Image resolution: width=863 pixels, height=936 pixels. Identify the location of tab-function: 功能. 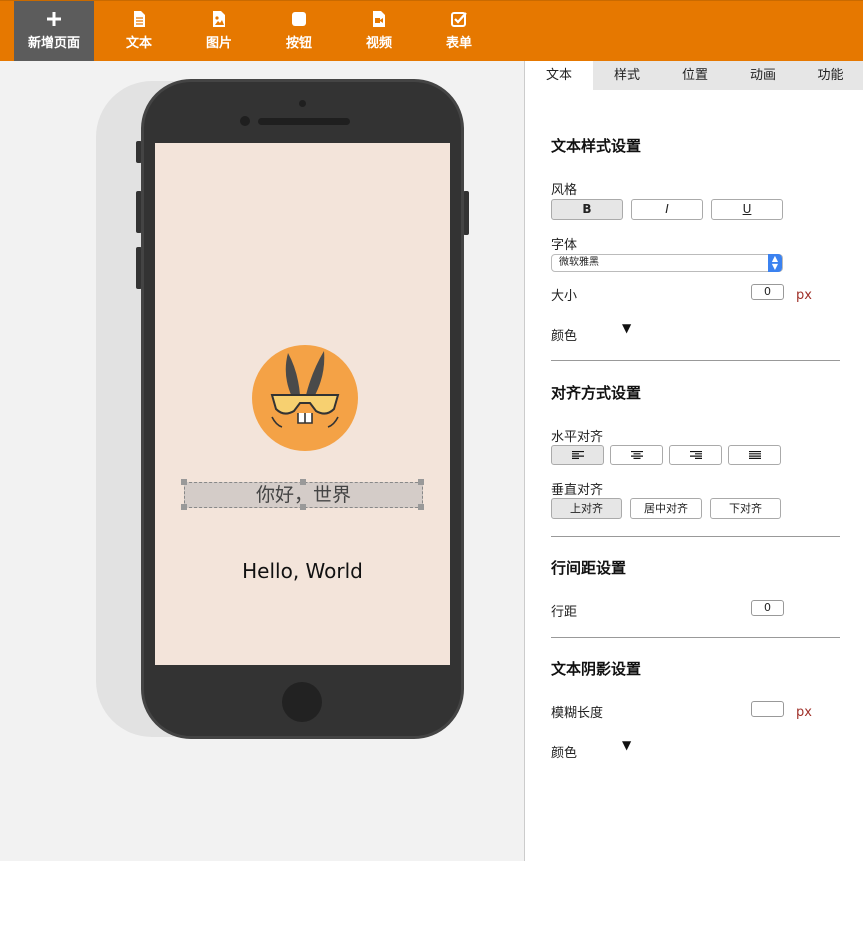
(830, 75).